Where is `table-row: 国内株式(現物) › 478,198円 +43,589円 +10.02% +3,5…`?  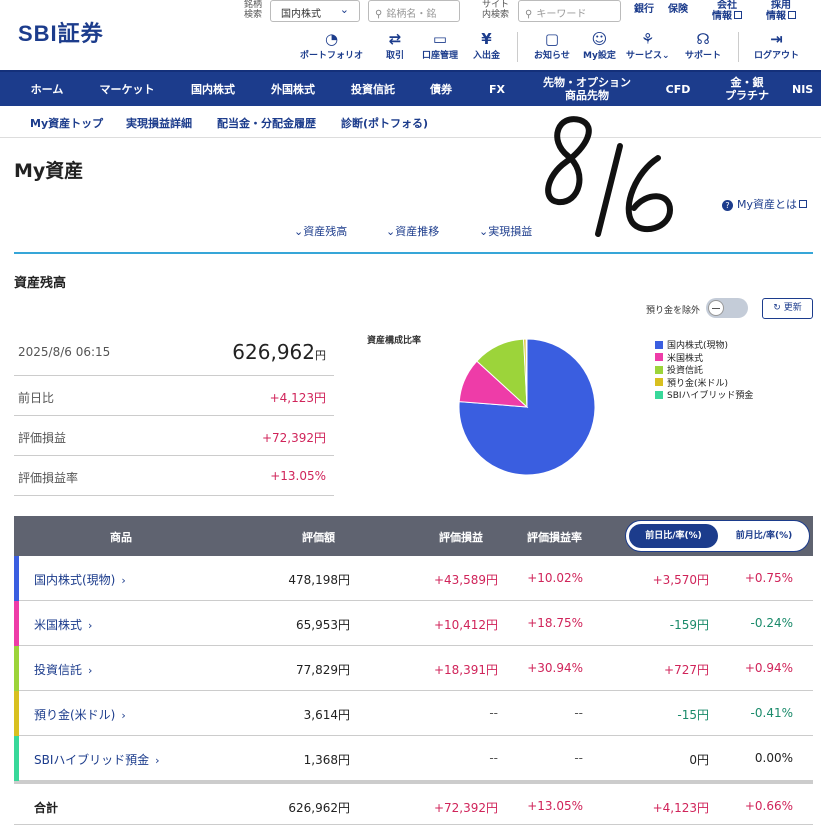
table-row: 国内株式(現物) › 478,198円 +43,589円 +10.02% +3,5… is located at coordinates (413, 578).